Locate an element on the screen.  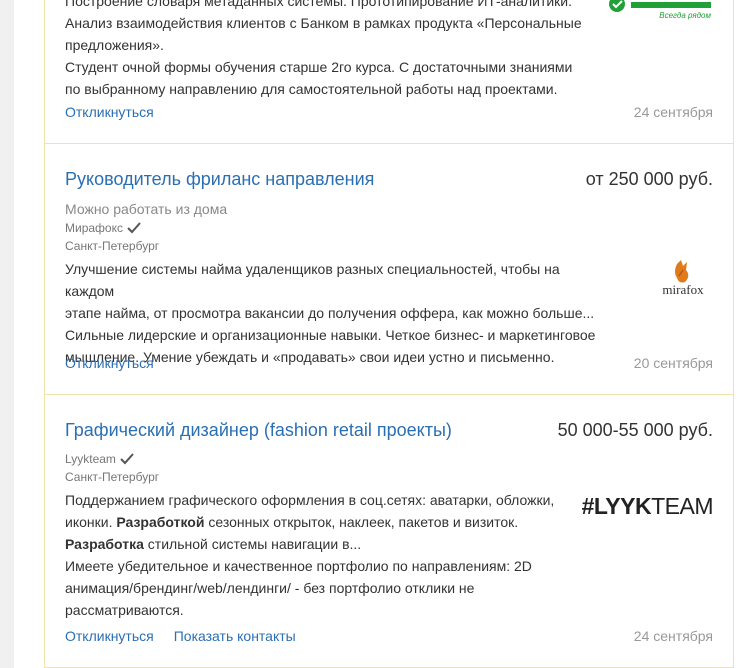
vacancy-title-link: Руководитель фриланс направления is located at coordinates (219, 179).